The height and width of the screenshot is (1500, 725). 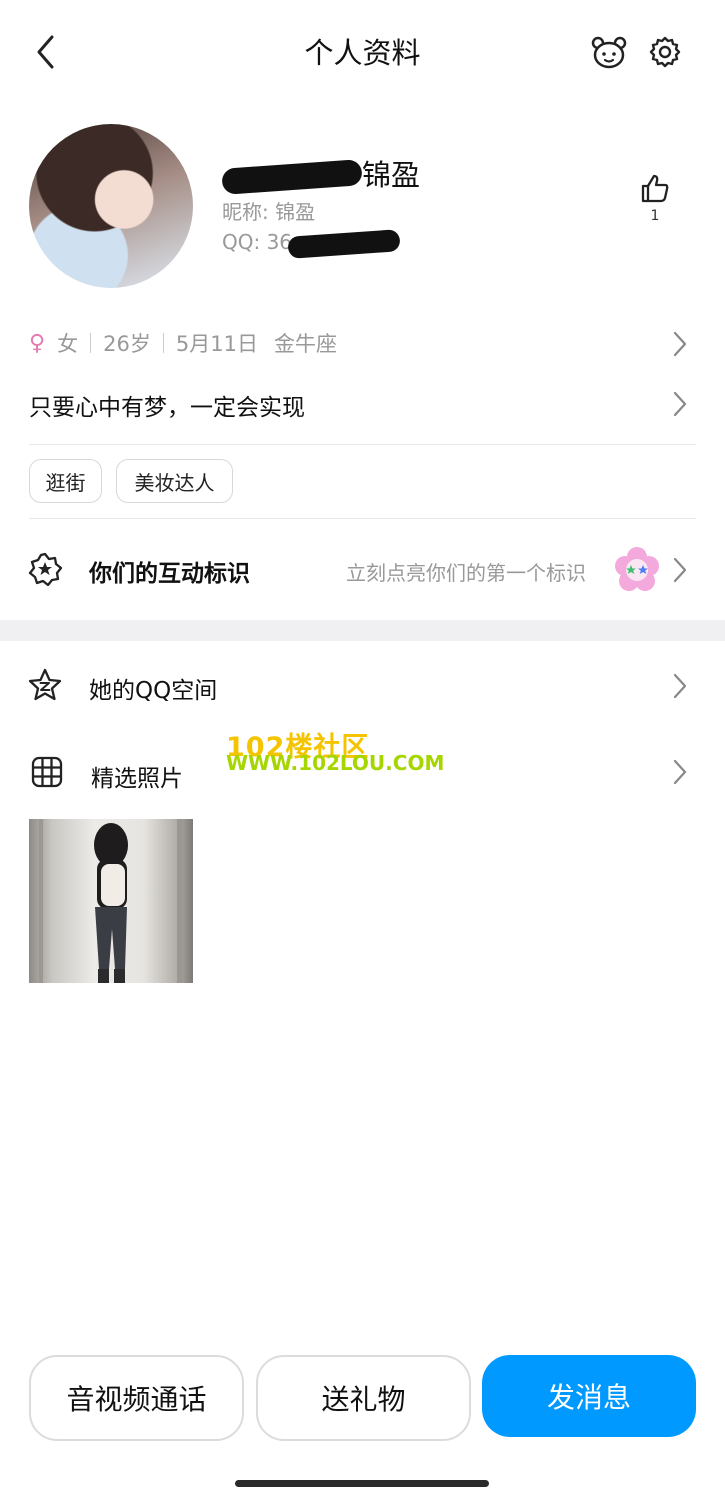 What do you see at coordinates (45, 684) in the screenshot?
I see `qzone-star-icon` at bounding box center [45, 684].